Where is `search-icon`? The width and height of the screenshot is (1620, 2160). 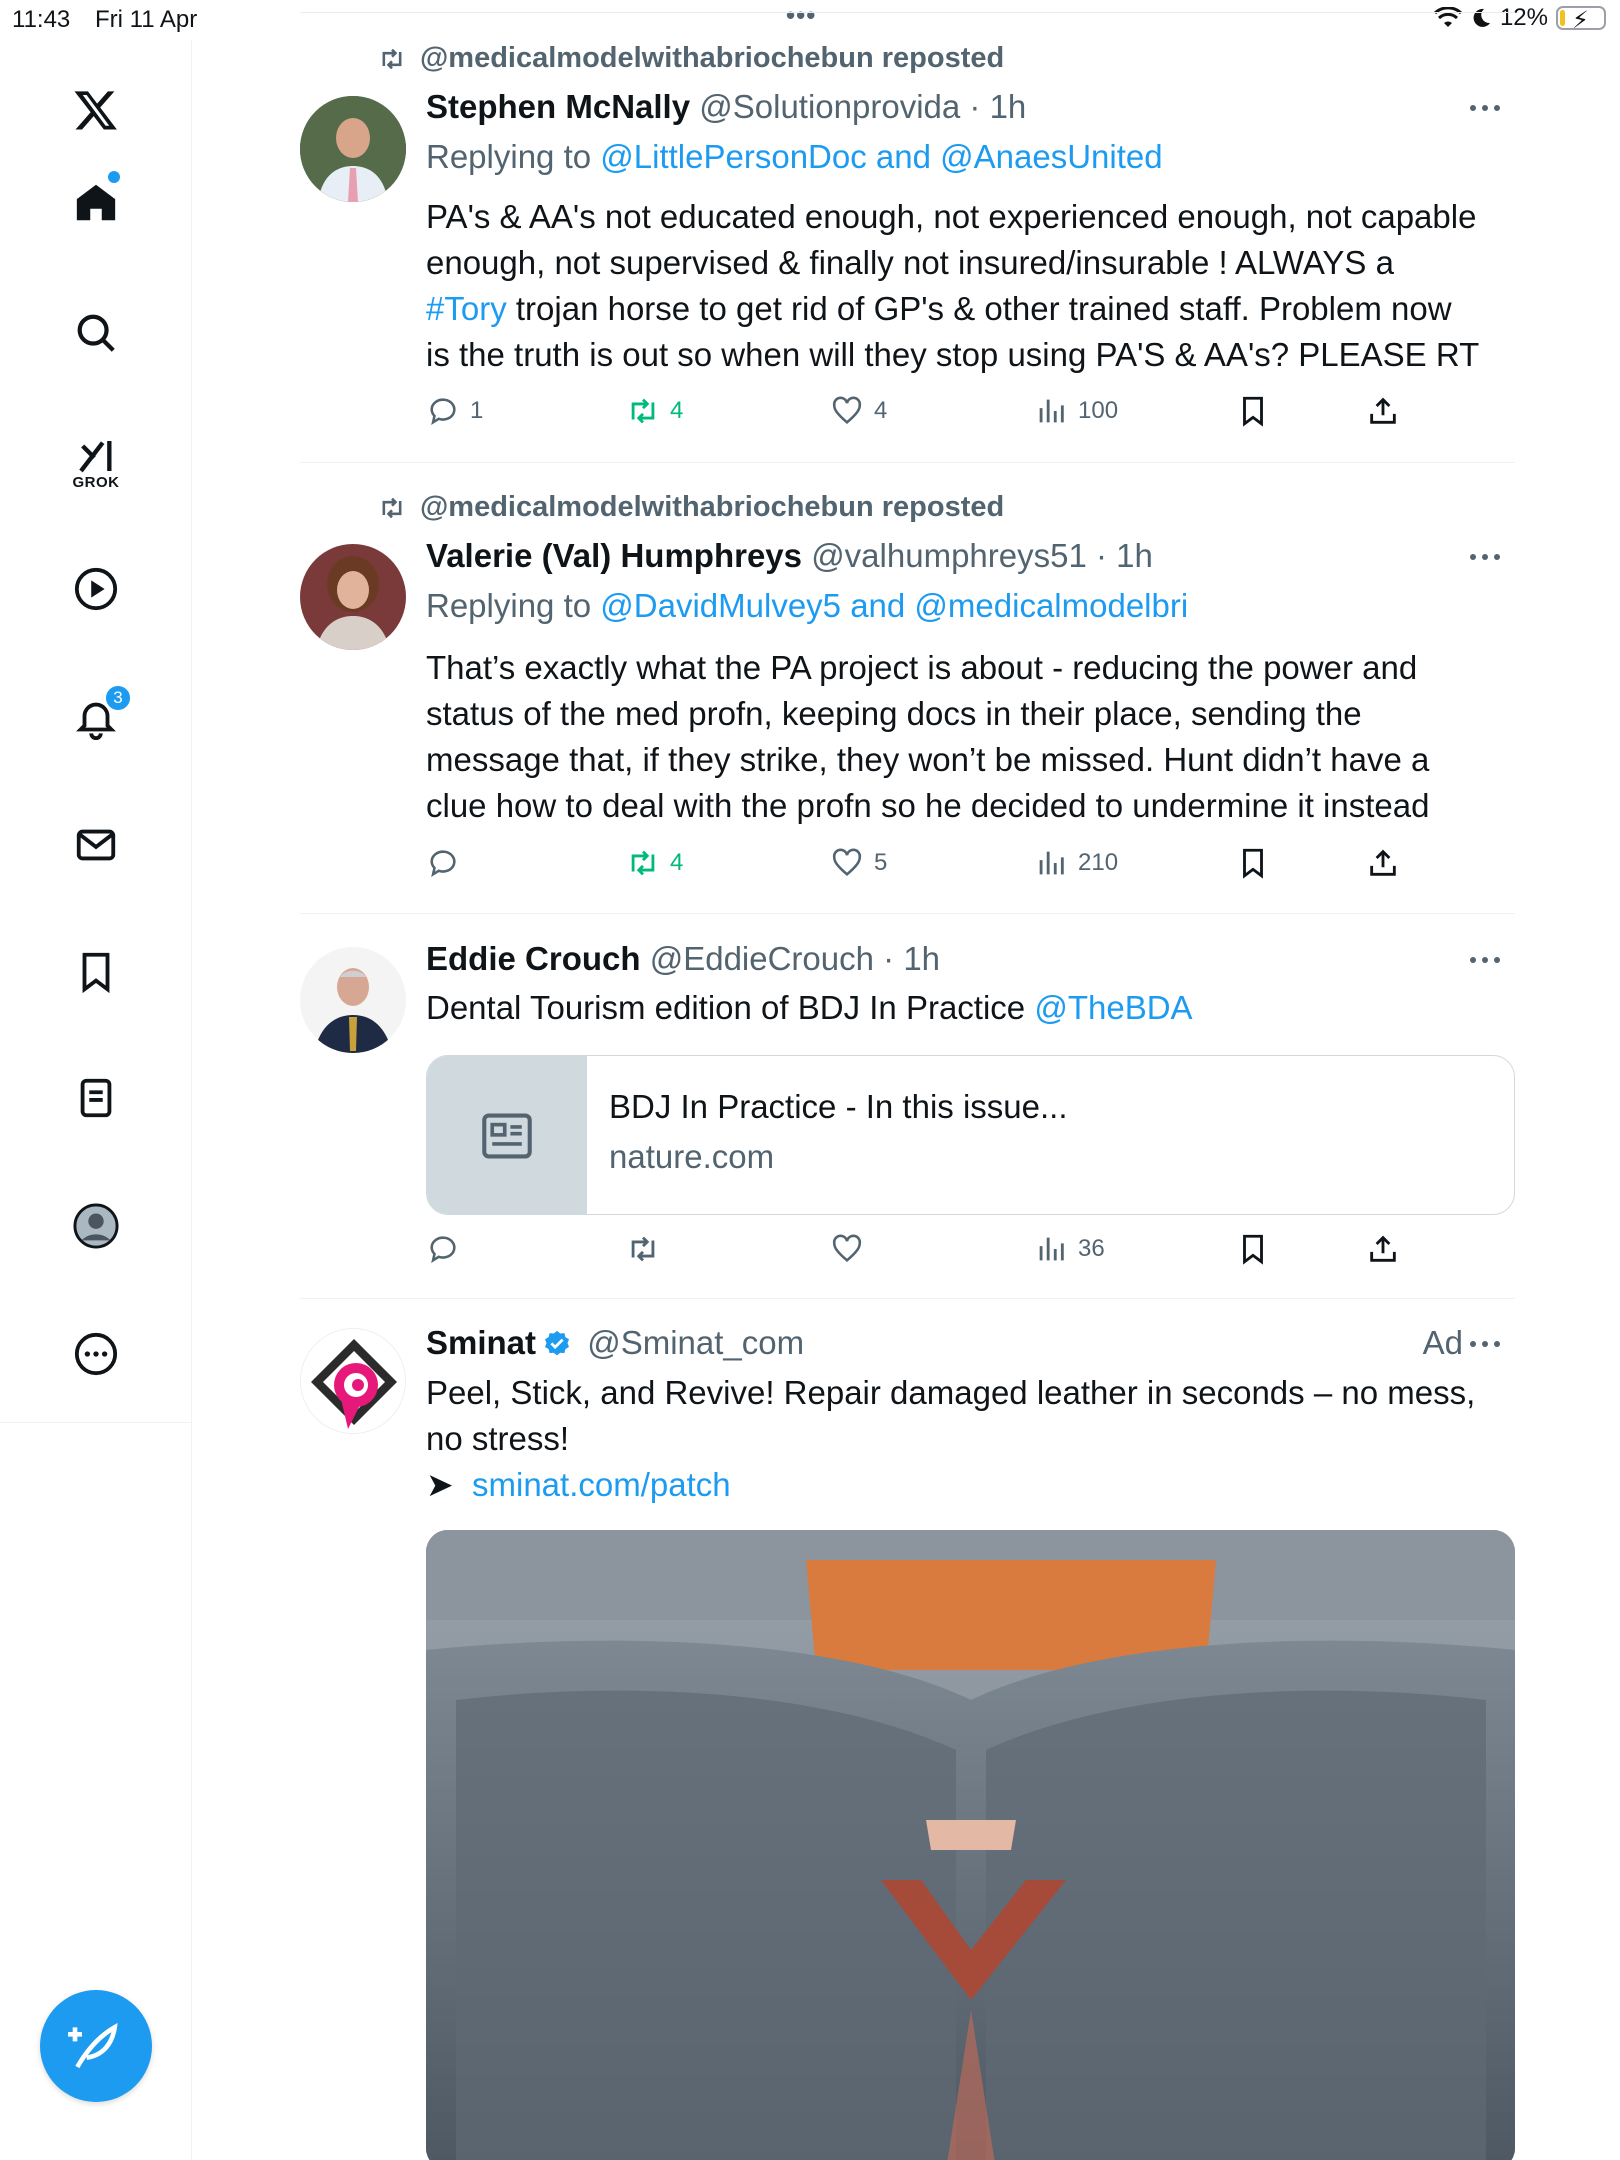
search-icon is located at coordinates (96, 333).